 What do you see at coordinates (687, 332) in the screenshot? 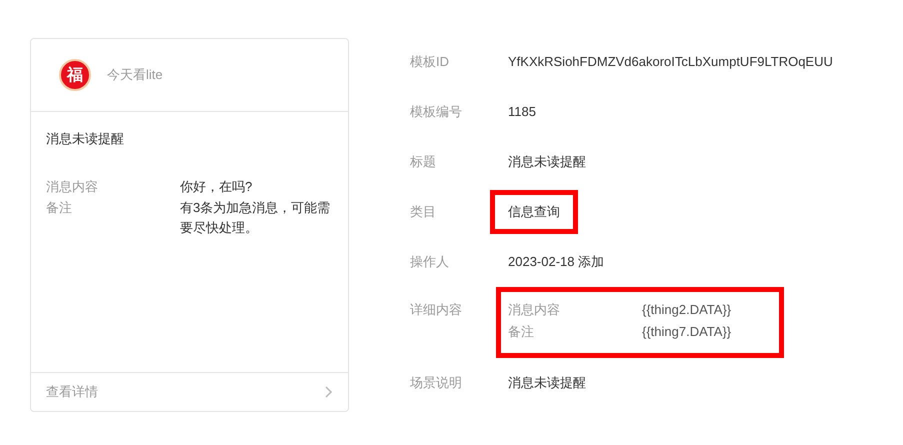
I see `field-value: {{thing7.DATA}}` at bounding box center [687, 332].